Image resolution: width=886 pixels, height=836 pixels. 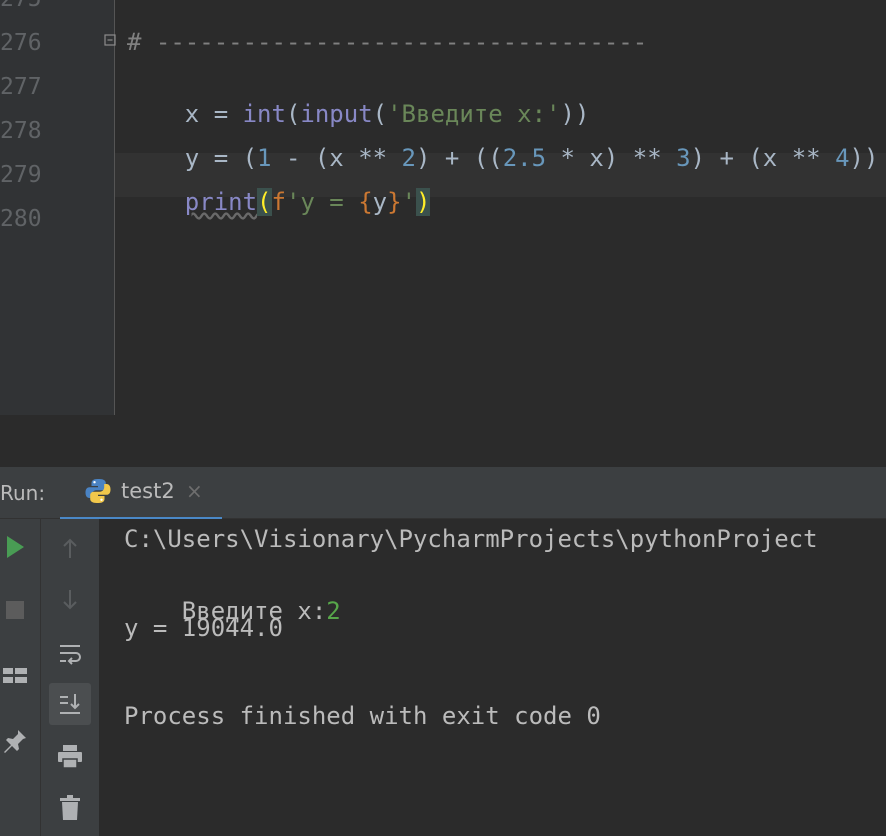 I want to click on code-token: }, so click(x=394, y=202).